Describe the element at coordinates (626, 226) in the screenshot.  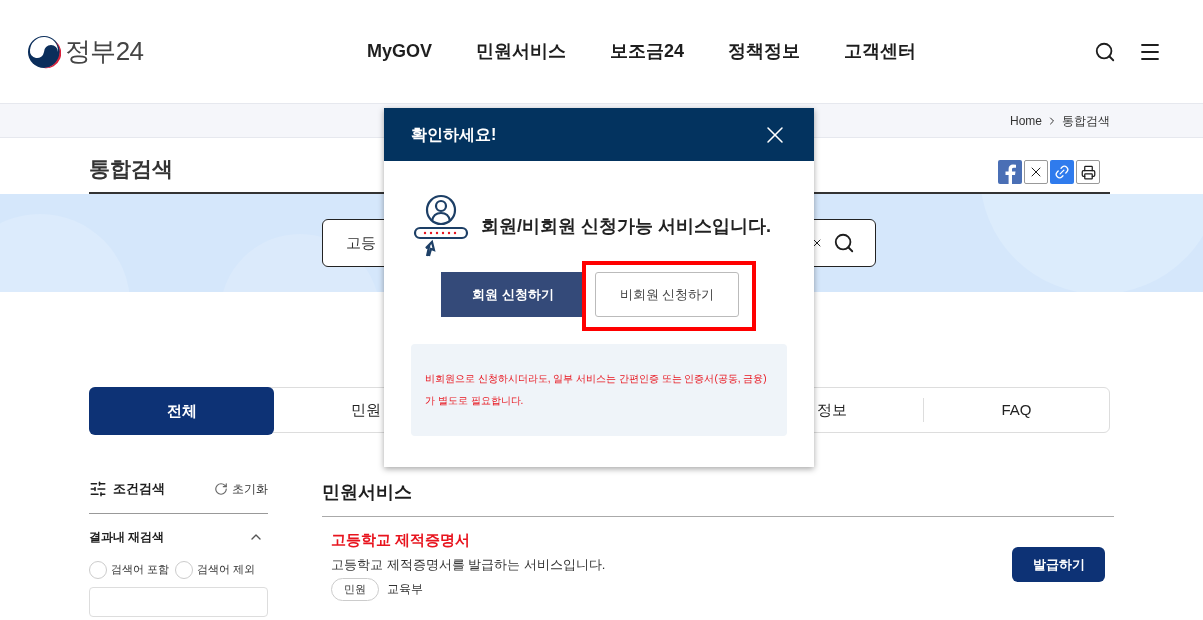
I see `dialog-message: 회원/비회원 신청가능 서비스입니다.` at that location.